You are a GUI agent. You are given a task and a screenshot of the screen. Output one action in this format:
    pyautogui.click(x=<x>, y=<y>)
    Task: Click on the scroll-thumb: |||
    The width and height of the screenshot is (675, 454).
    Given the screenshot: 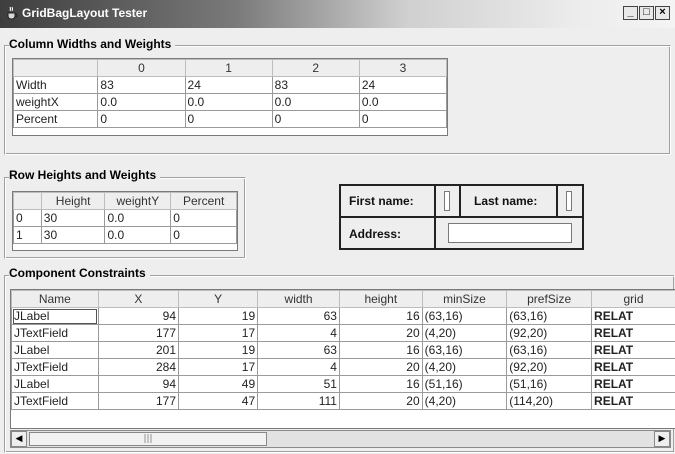 What is the action you would take?
    pyautogui.click(x=148, y=439)
    